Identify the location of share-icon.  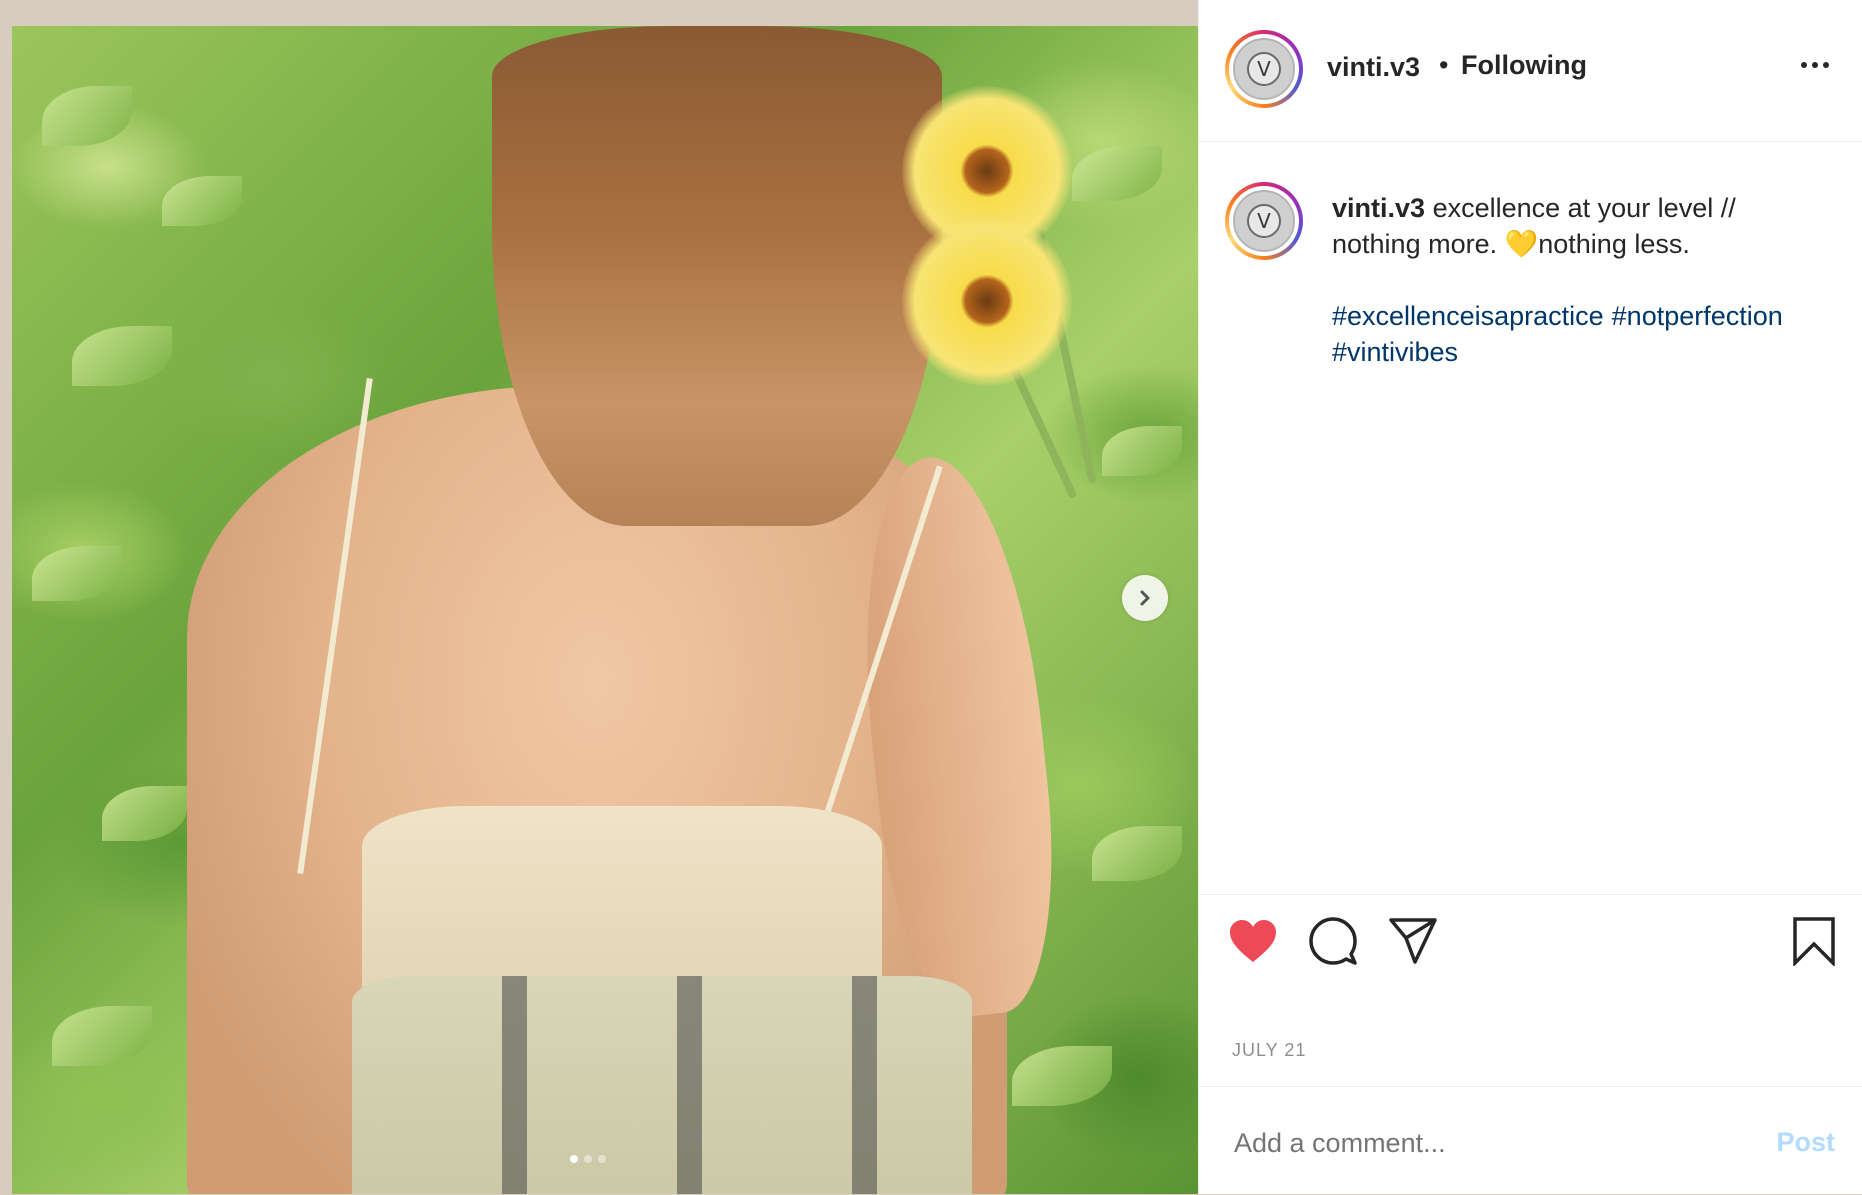
(1413, 941).